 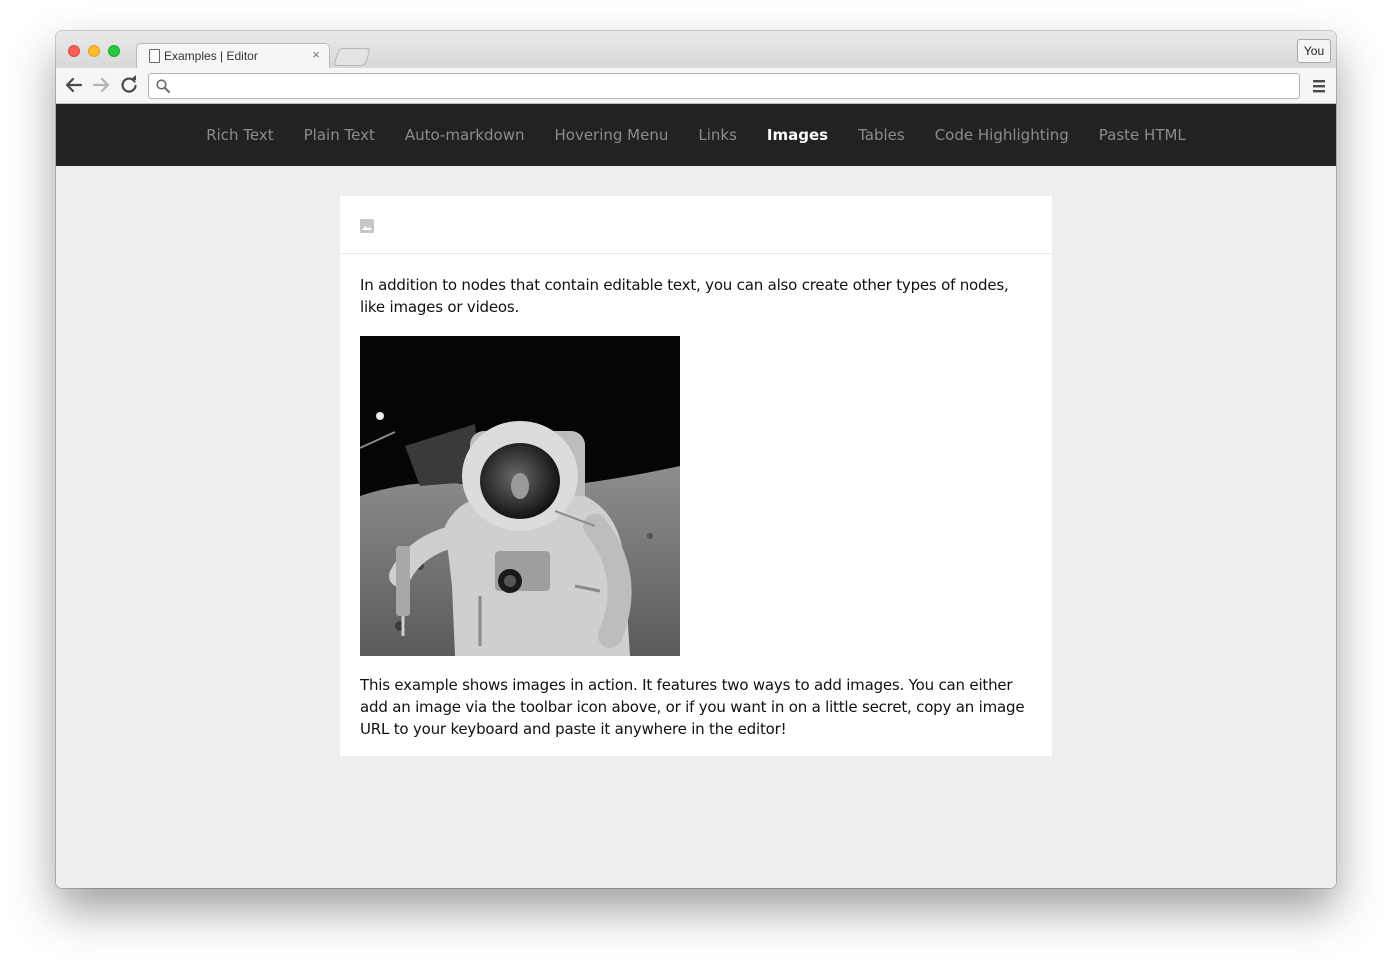 I want to click on zoom-window-button, so click(x=114, y=51).